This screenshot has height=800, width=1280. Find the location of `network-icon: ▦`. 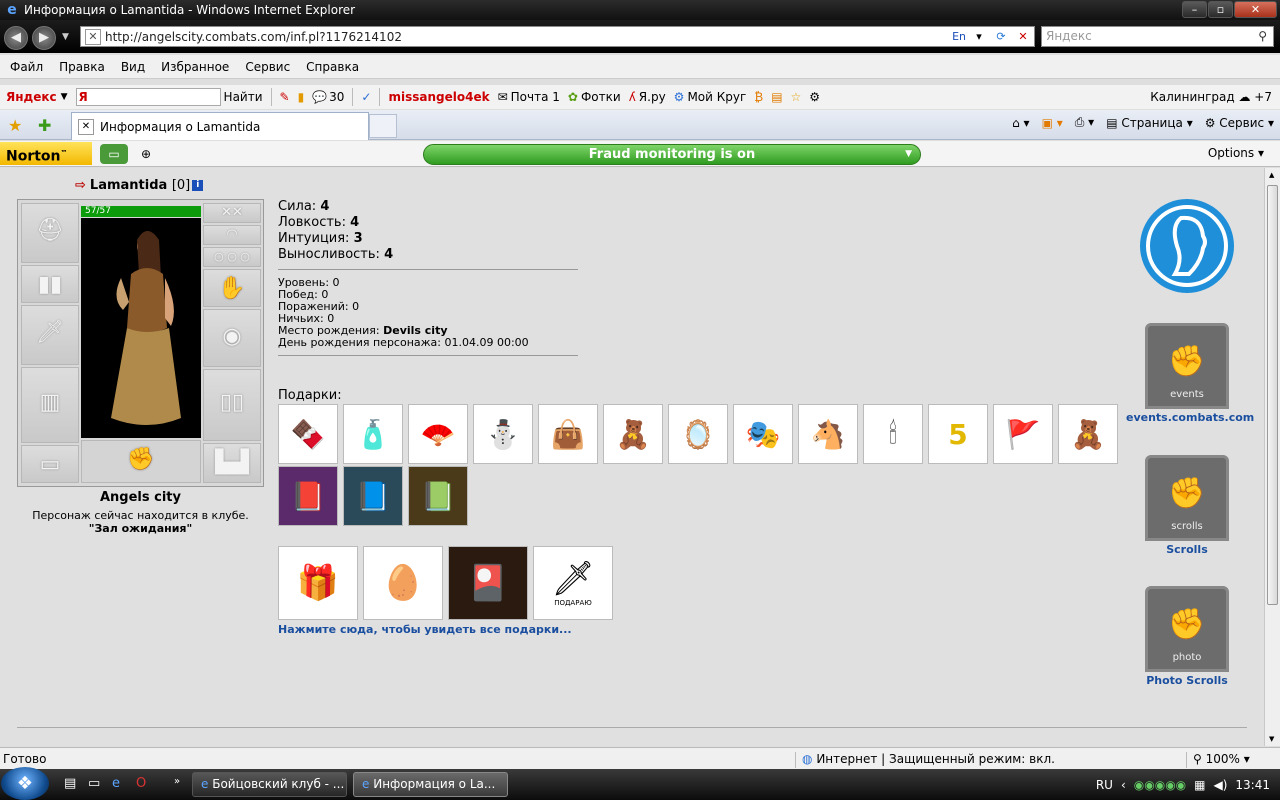

network-icon: ▦ is located at coordinates (1199, 785).